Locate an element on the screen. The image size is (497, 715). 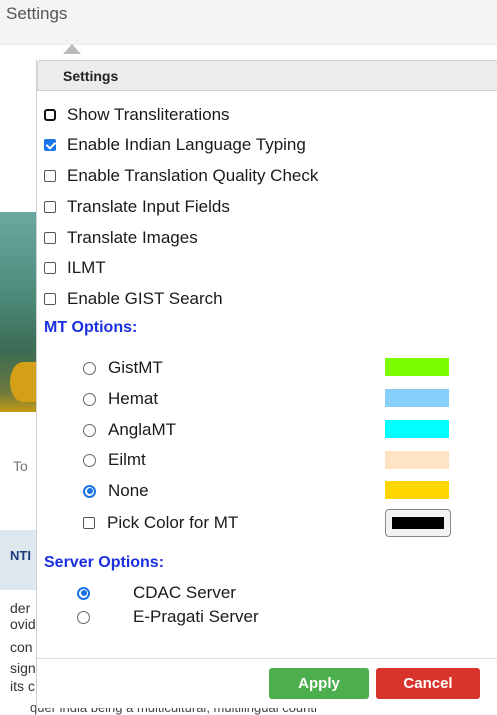
hemat-color-swatch is located at coordinates (417, 398).